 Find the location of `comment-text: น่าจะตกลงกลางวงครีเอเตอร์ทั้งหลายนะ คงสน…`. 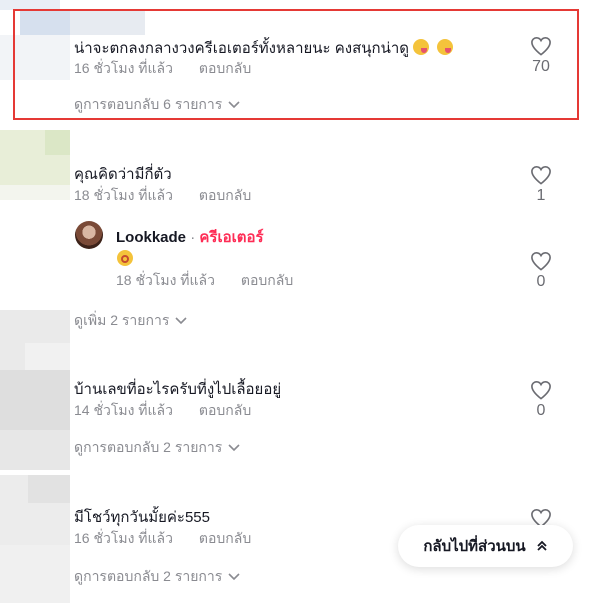

comment-text: น่าจะตกลงกลางวงครีเอเตอร์ทั้งหลายนะ คงสน… is located at coordinates (264, 48).